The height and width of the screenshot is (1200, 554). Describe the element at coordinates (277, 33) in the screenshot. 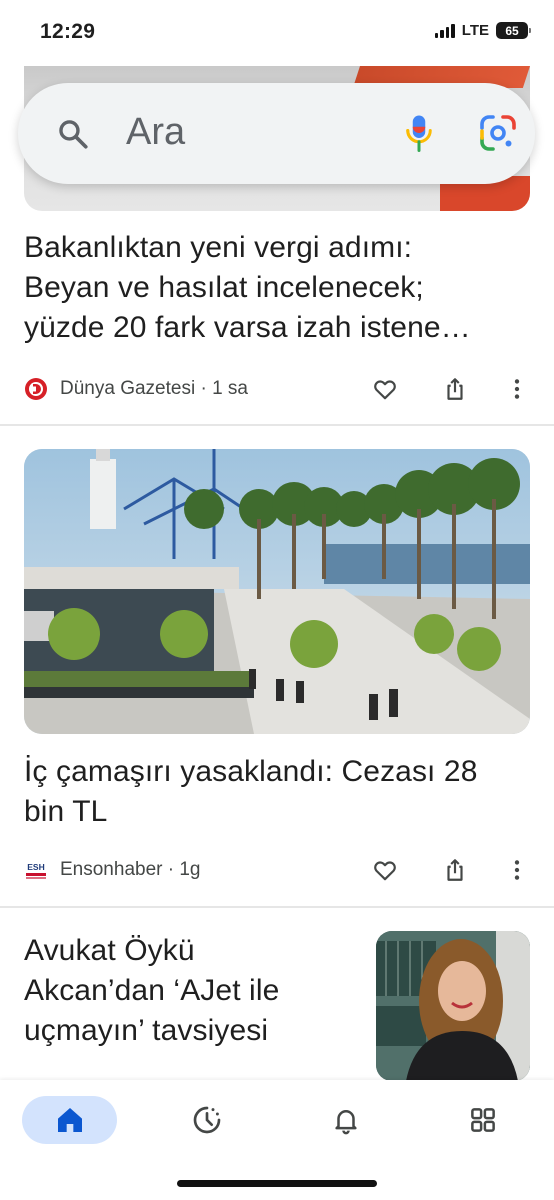

I see `status-bar: 12:29 LTE 65` at that location.